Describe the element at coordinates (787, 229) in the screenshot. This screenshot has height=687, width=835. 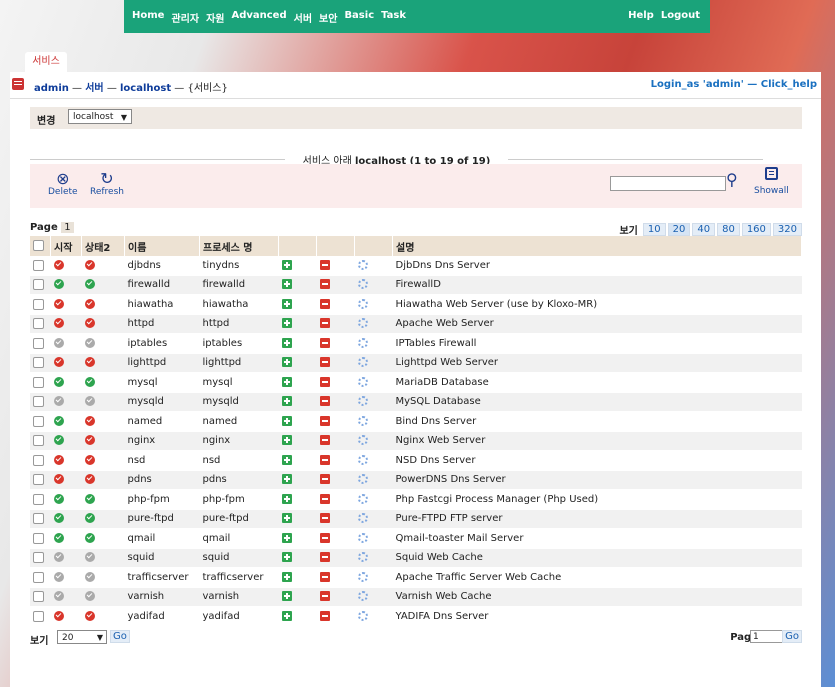
I see `page-size-320: 320` at that location.